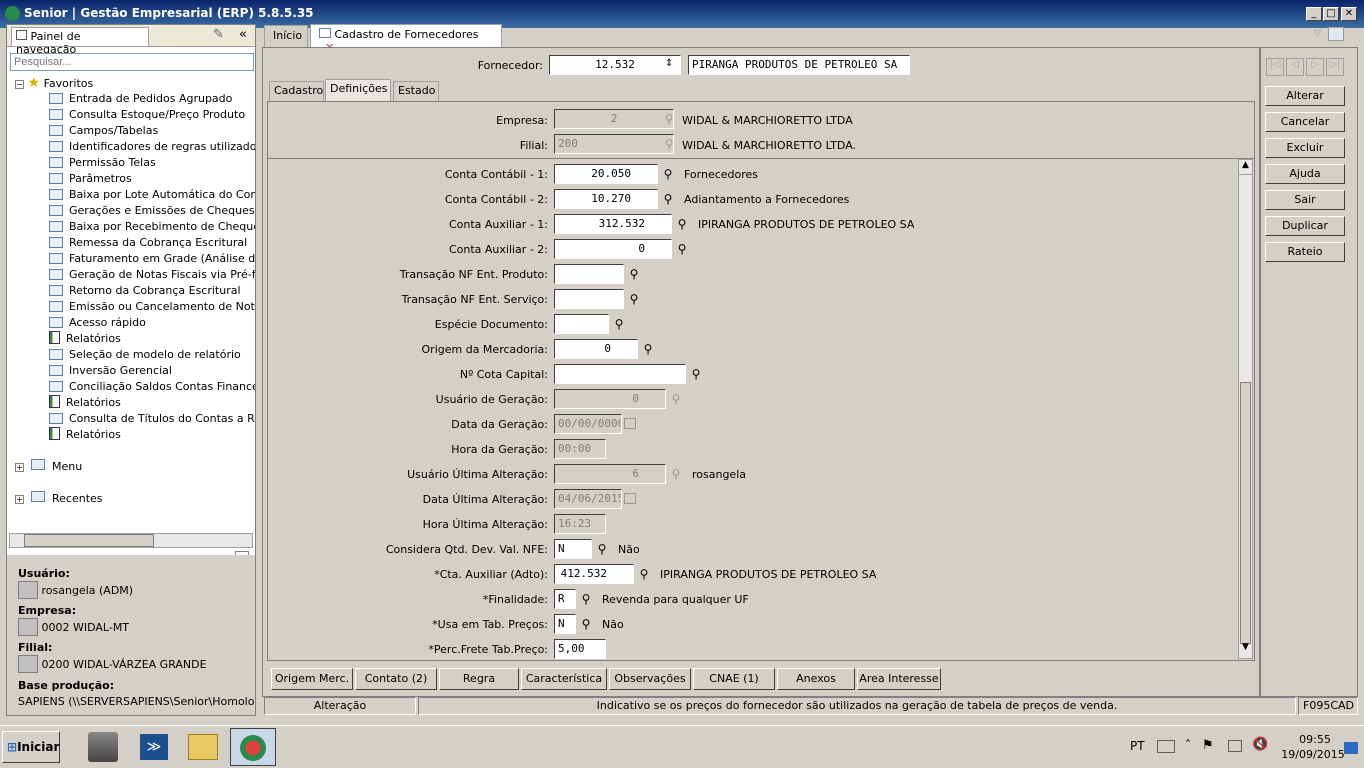  I want to click on ajuda-button: Ajuda, so click(1305, 174).